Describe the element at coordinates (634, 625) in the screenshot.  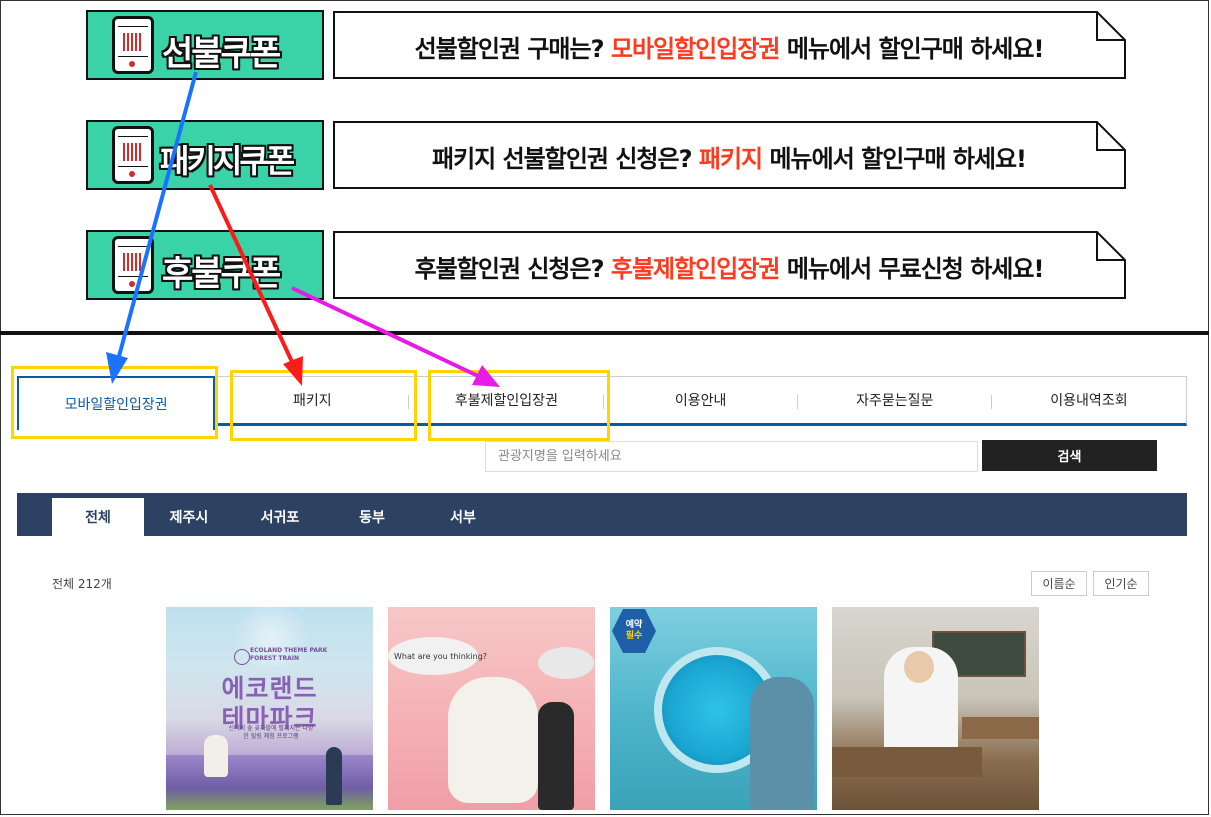
I see `badge-text-reserve: 예약` at that location.